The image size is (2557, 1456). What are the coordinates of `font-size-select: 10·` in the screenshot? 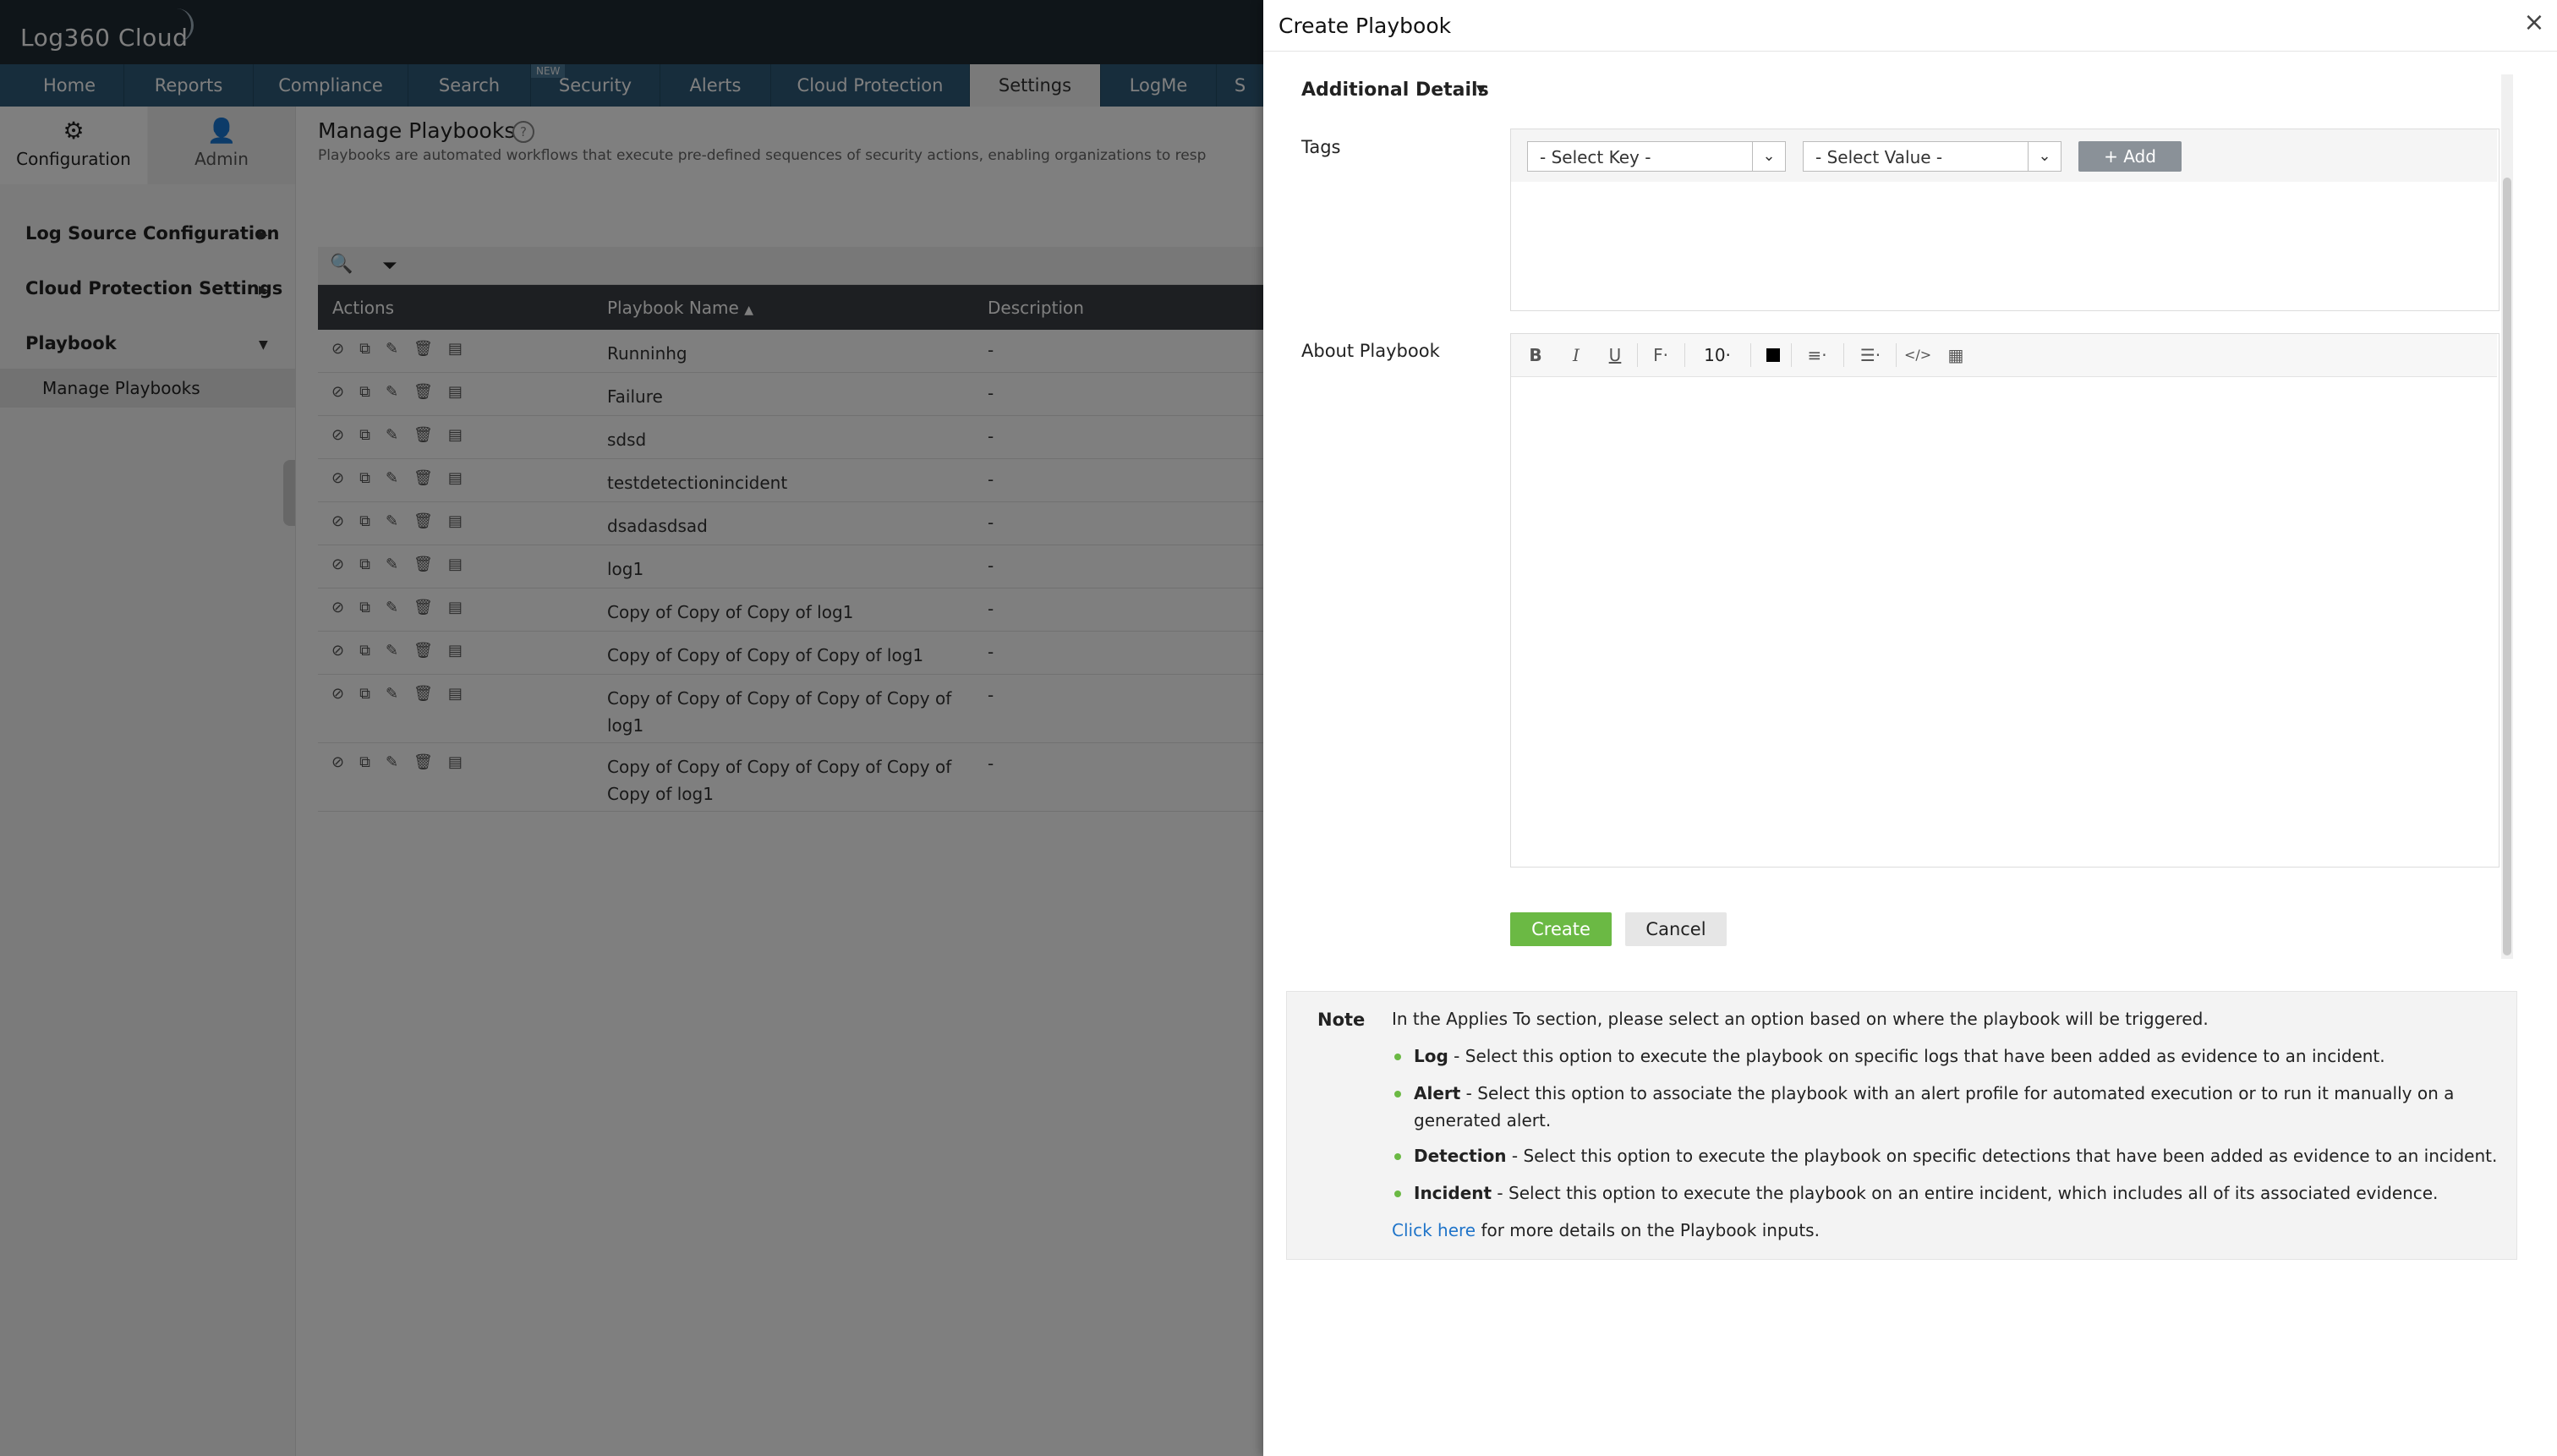 It's located at (1717, 356).